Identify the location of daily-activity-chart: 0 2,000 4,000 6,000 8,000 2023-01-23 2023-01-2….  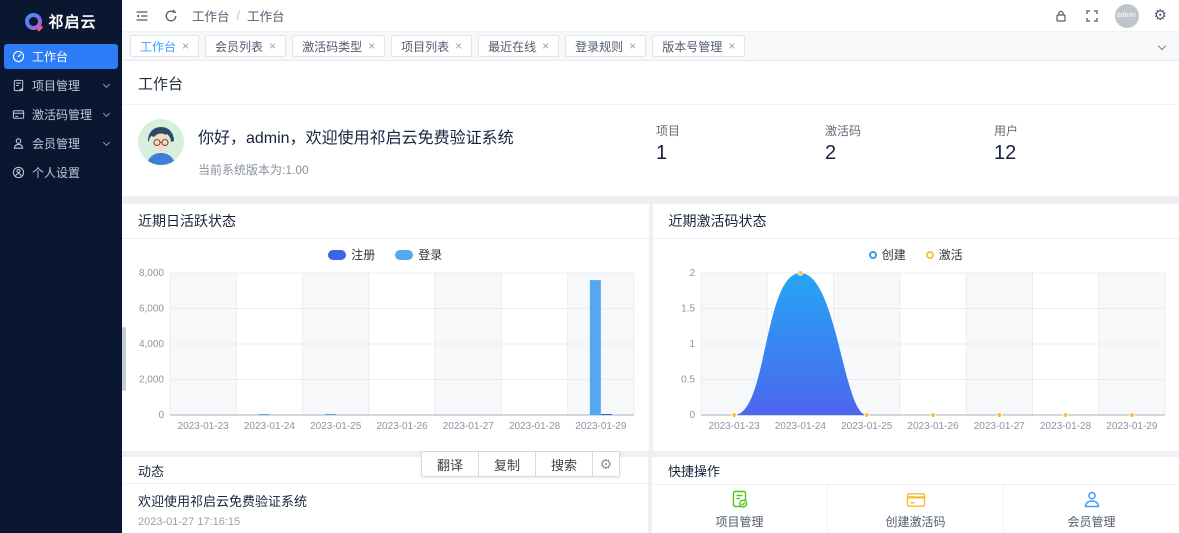
(385, 354).